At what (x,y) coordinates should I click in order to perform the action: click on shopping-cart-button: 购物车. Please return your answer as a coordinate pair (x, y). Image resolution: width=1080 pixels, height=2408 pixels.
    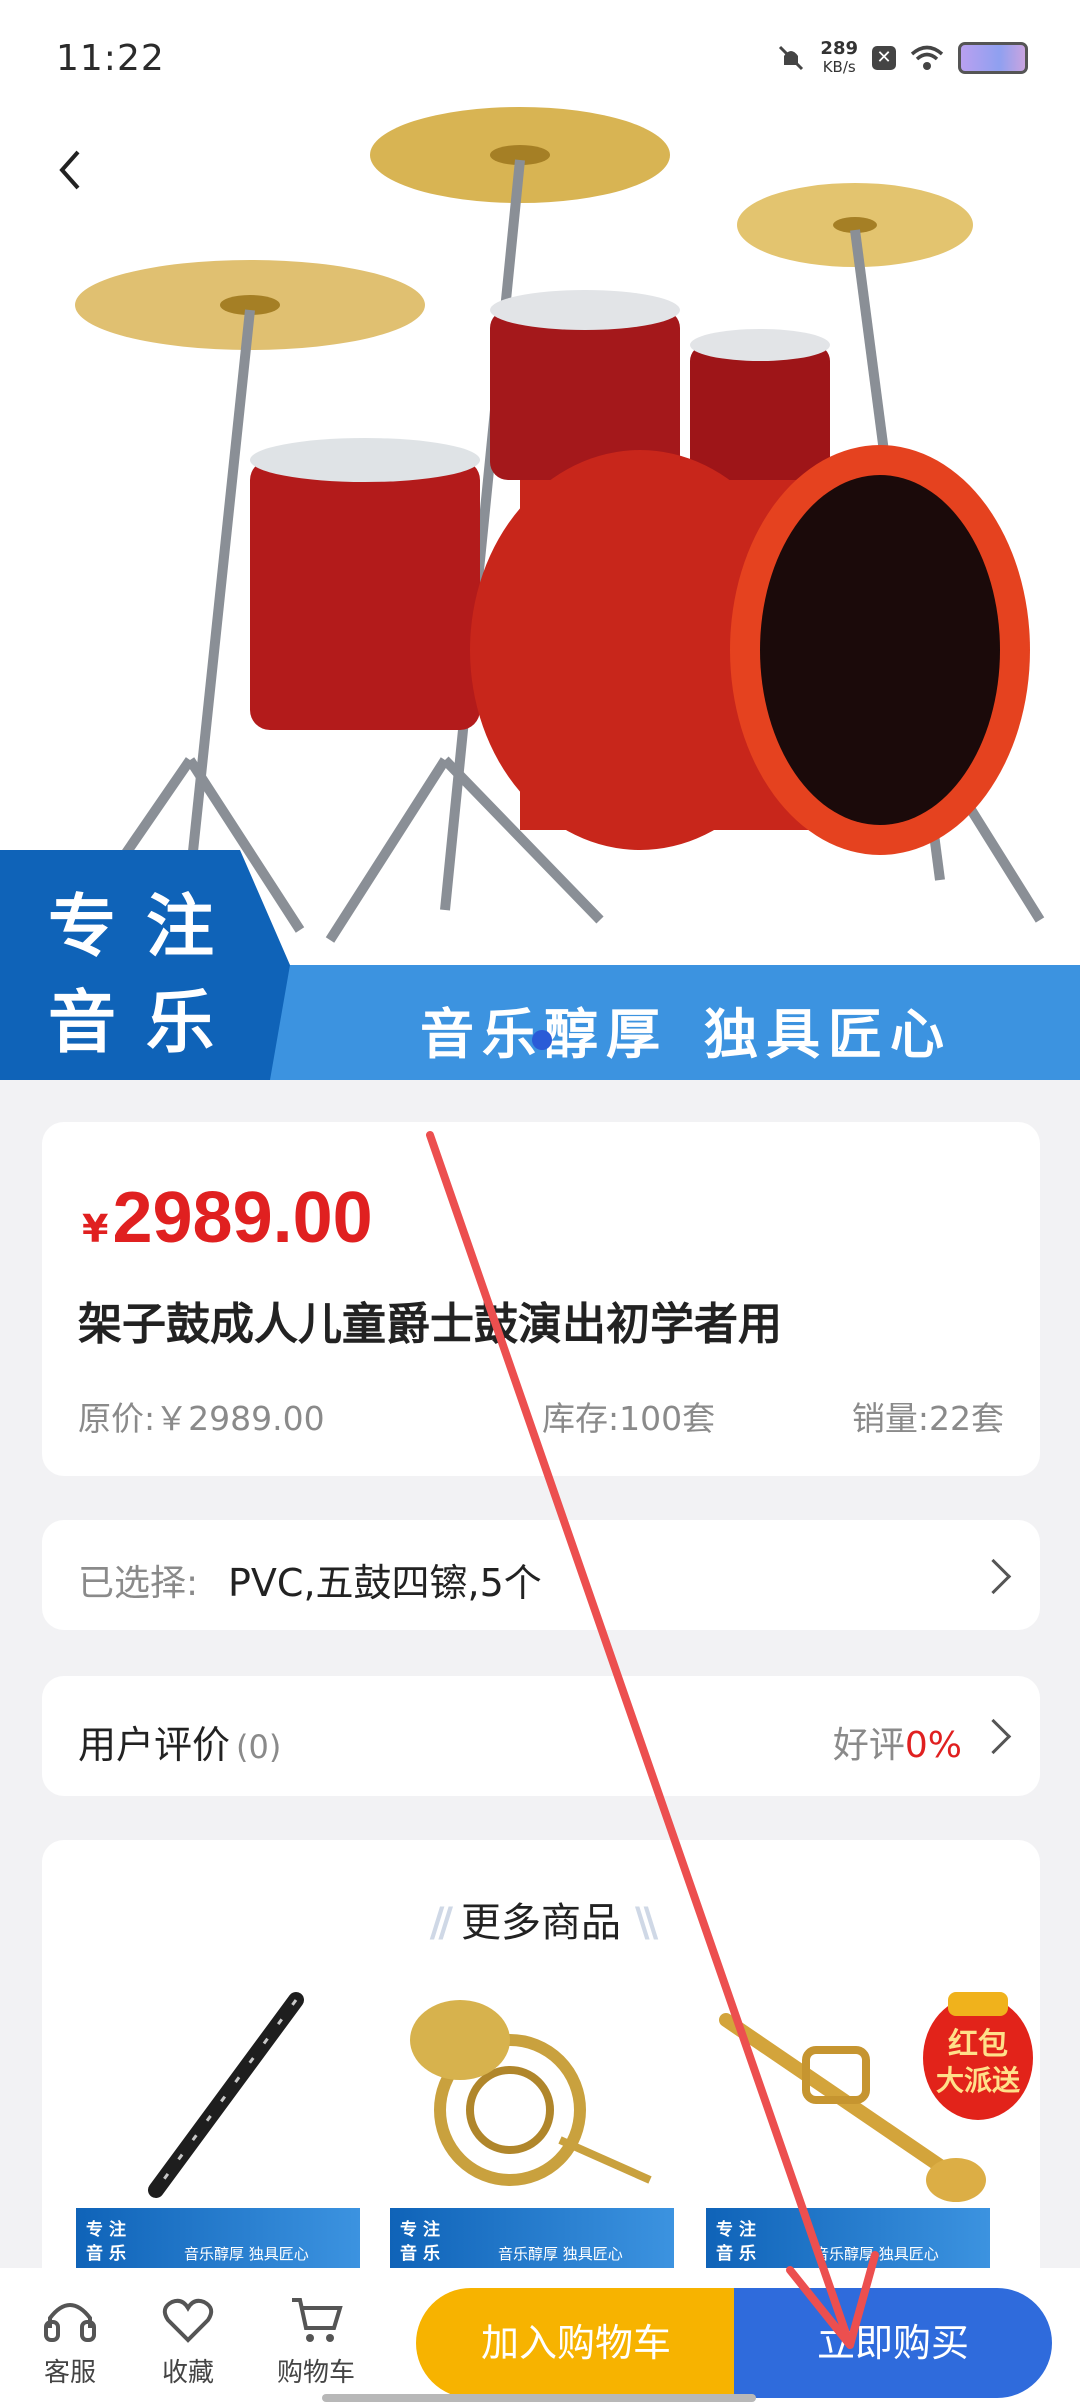
    Looking at the image, I should click on (316, 2341).